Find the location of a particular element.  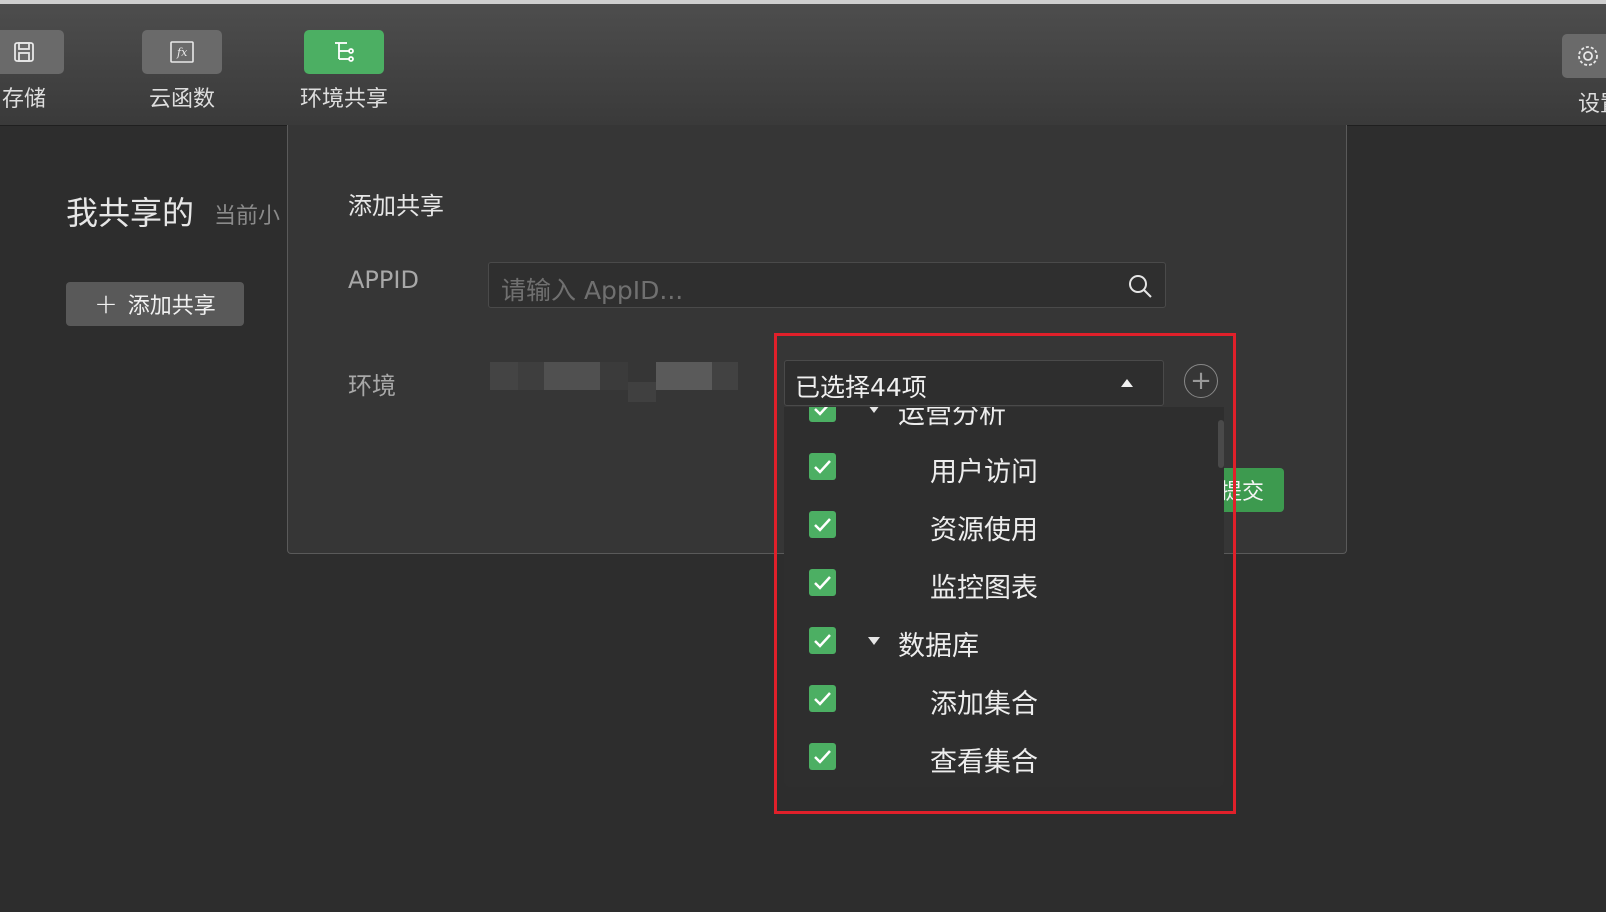

cloud-functions-label: 云函数 is located at coordinates (181, 99).